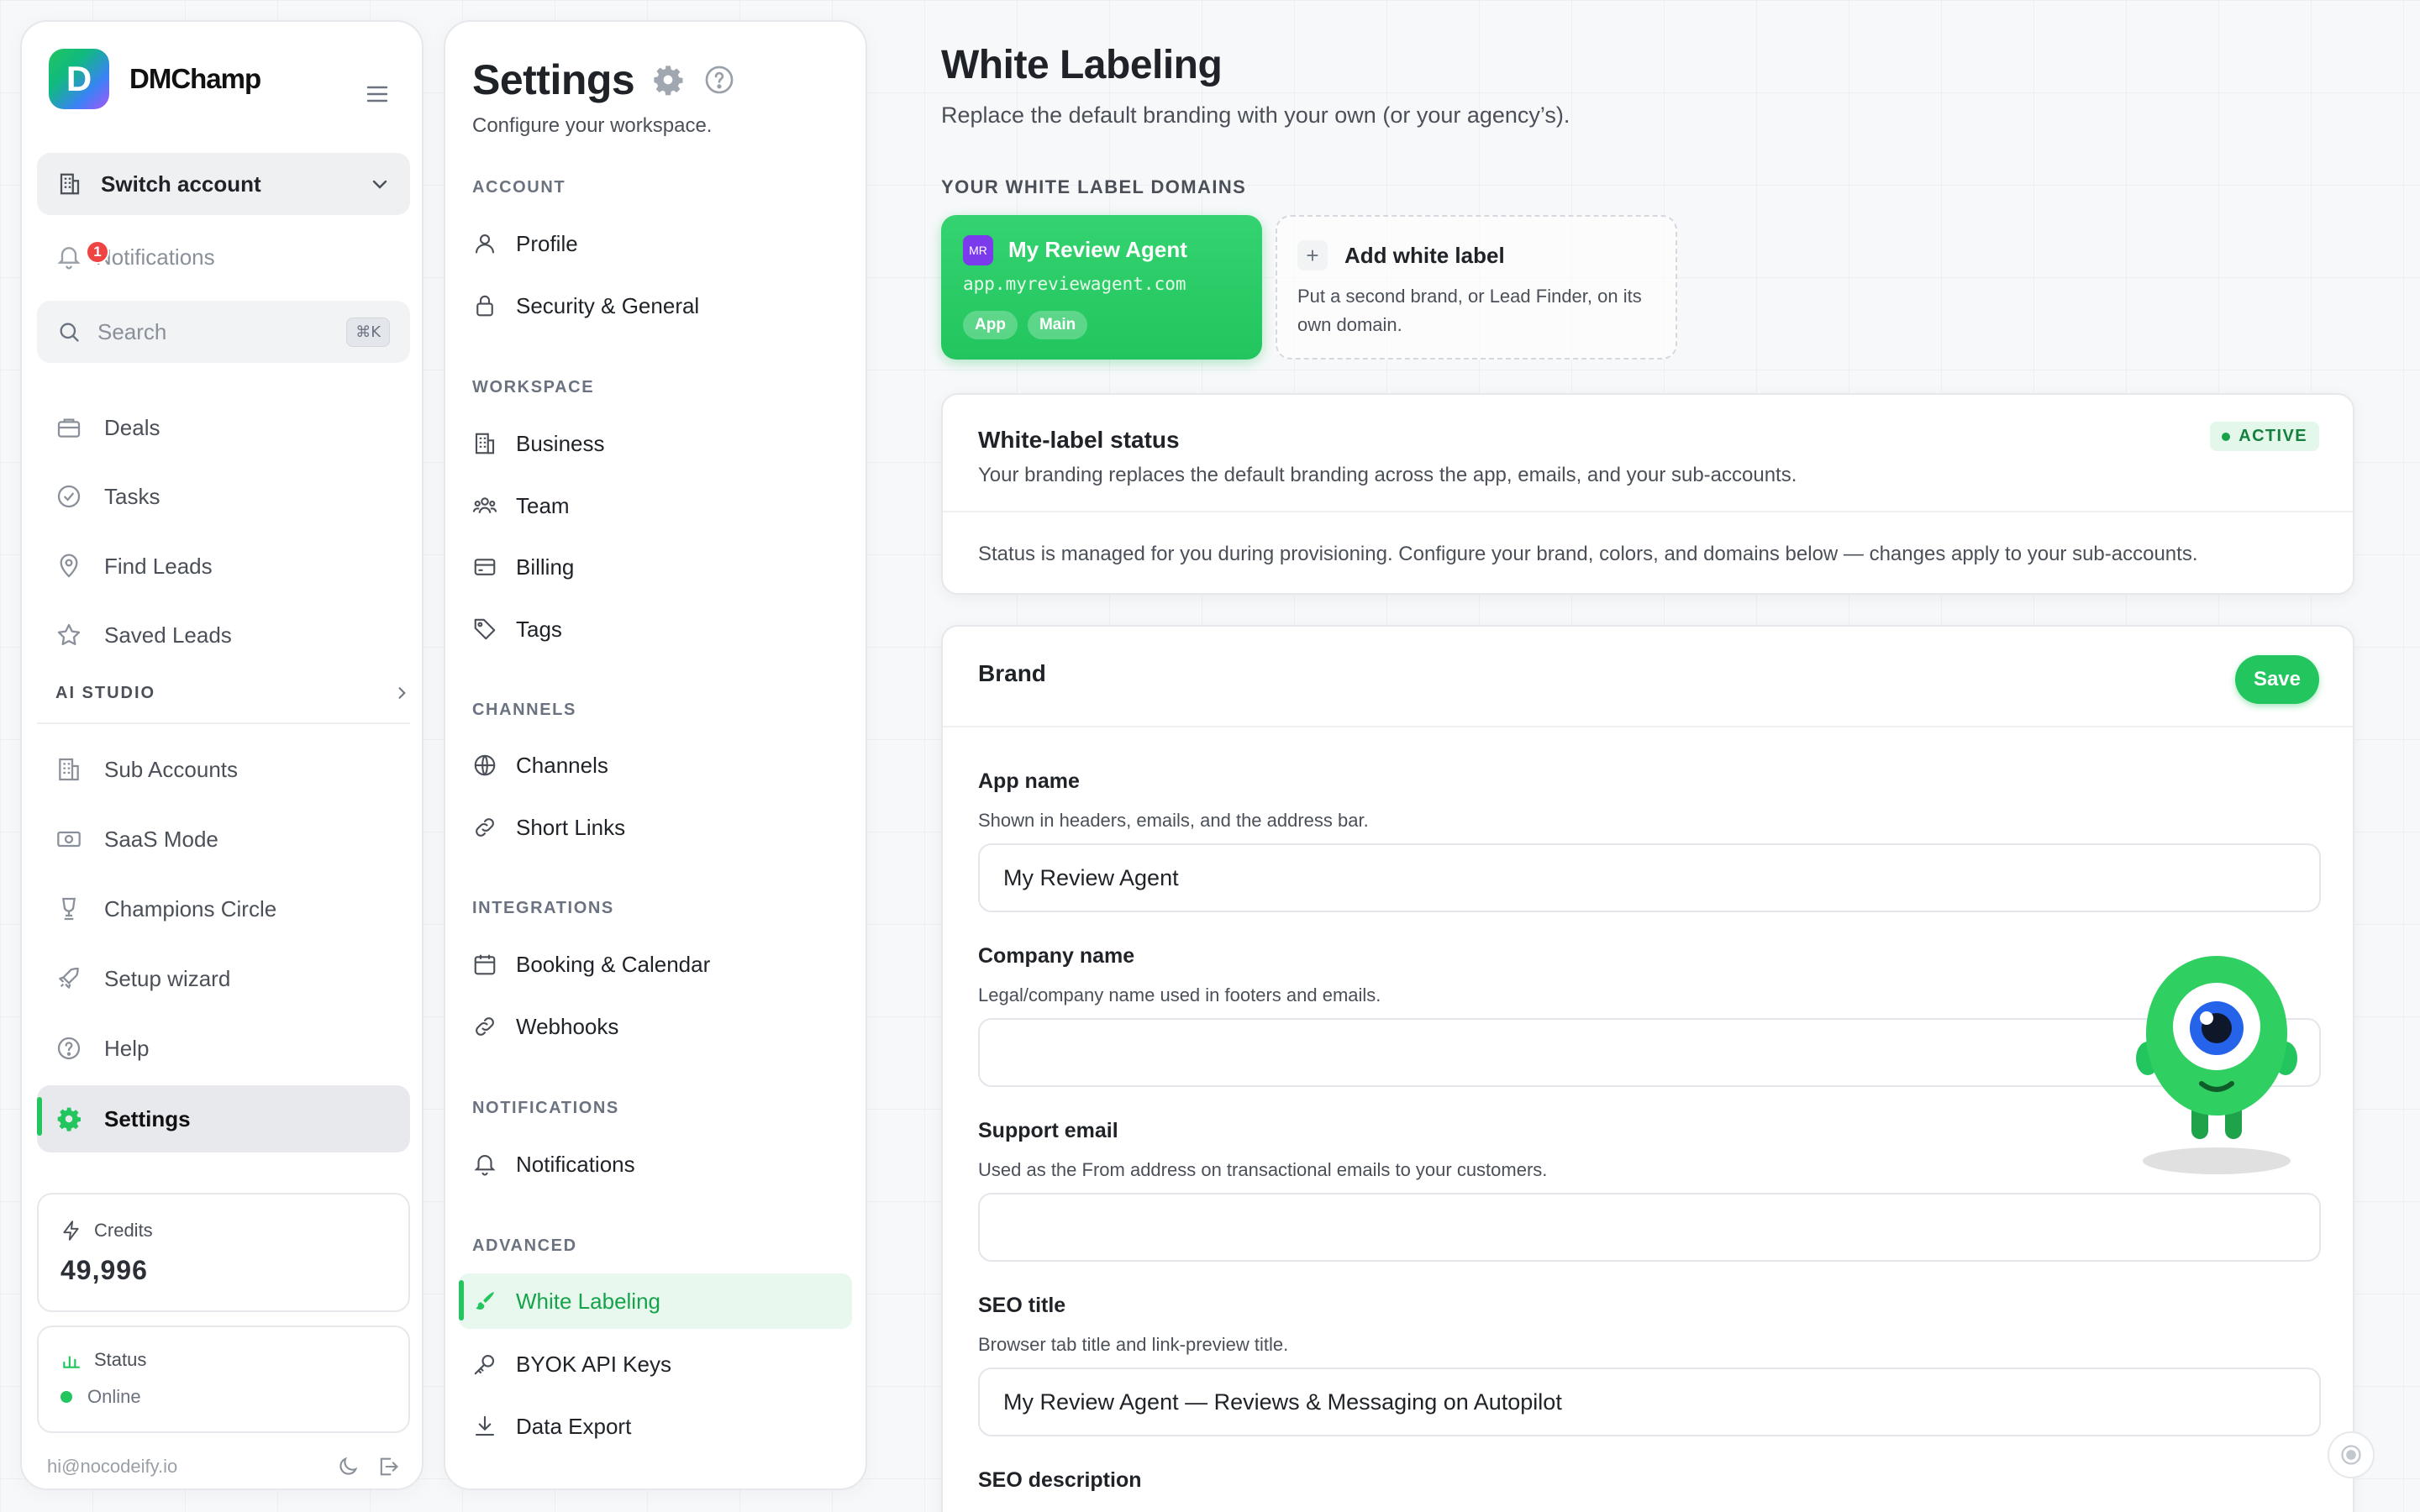  Describe the element at coordinates (224, 496) in the screenshot. I see `sidebar-item-tasks: Tasks` at that location.